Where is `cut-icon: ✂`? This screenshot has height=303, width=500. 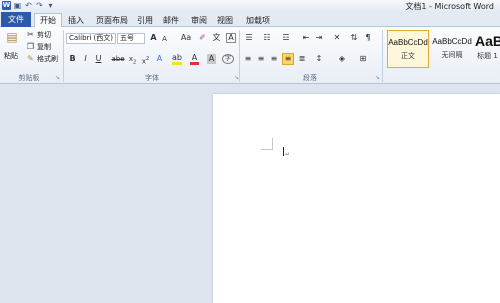
cut-icon: ✂ is located at coordinates (30, 35).